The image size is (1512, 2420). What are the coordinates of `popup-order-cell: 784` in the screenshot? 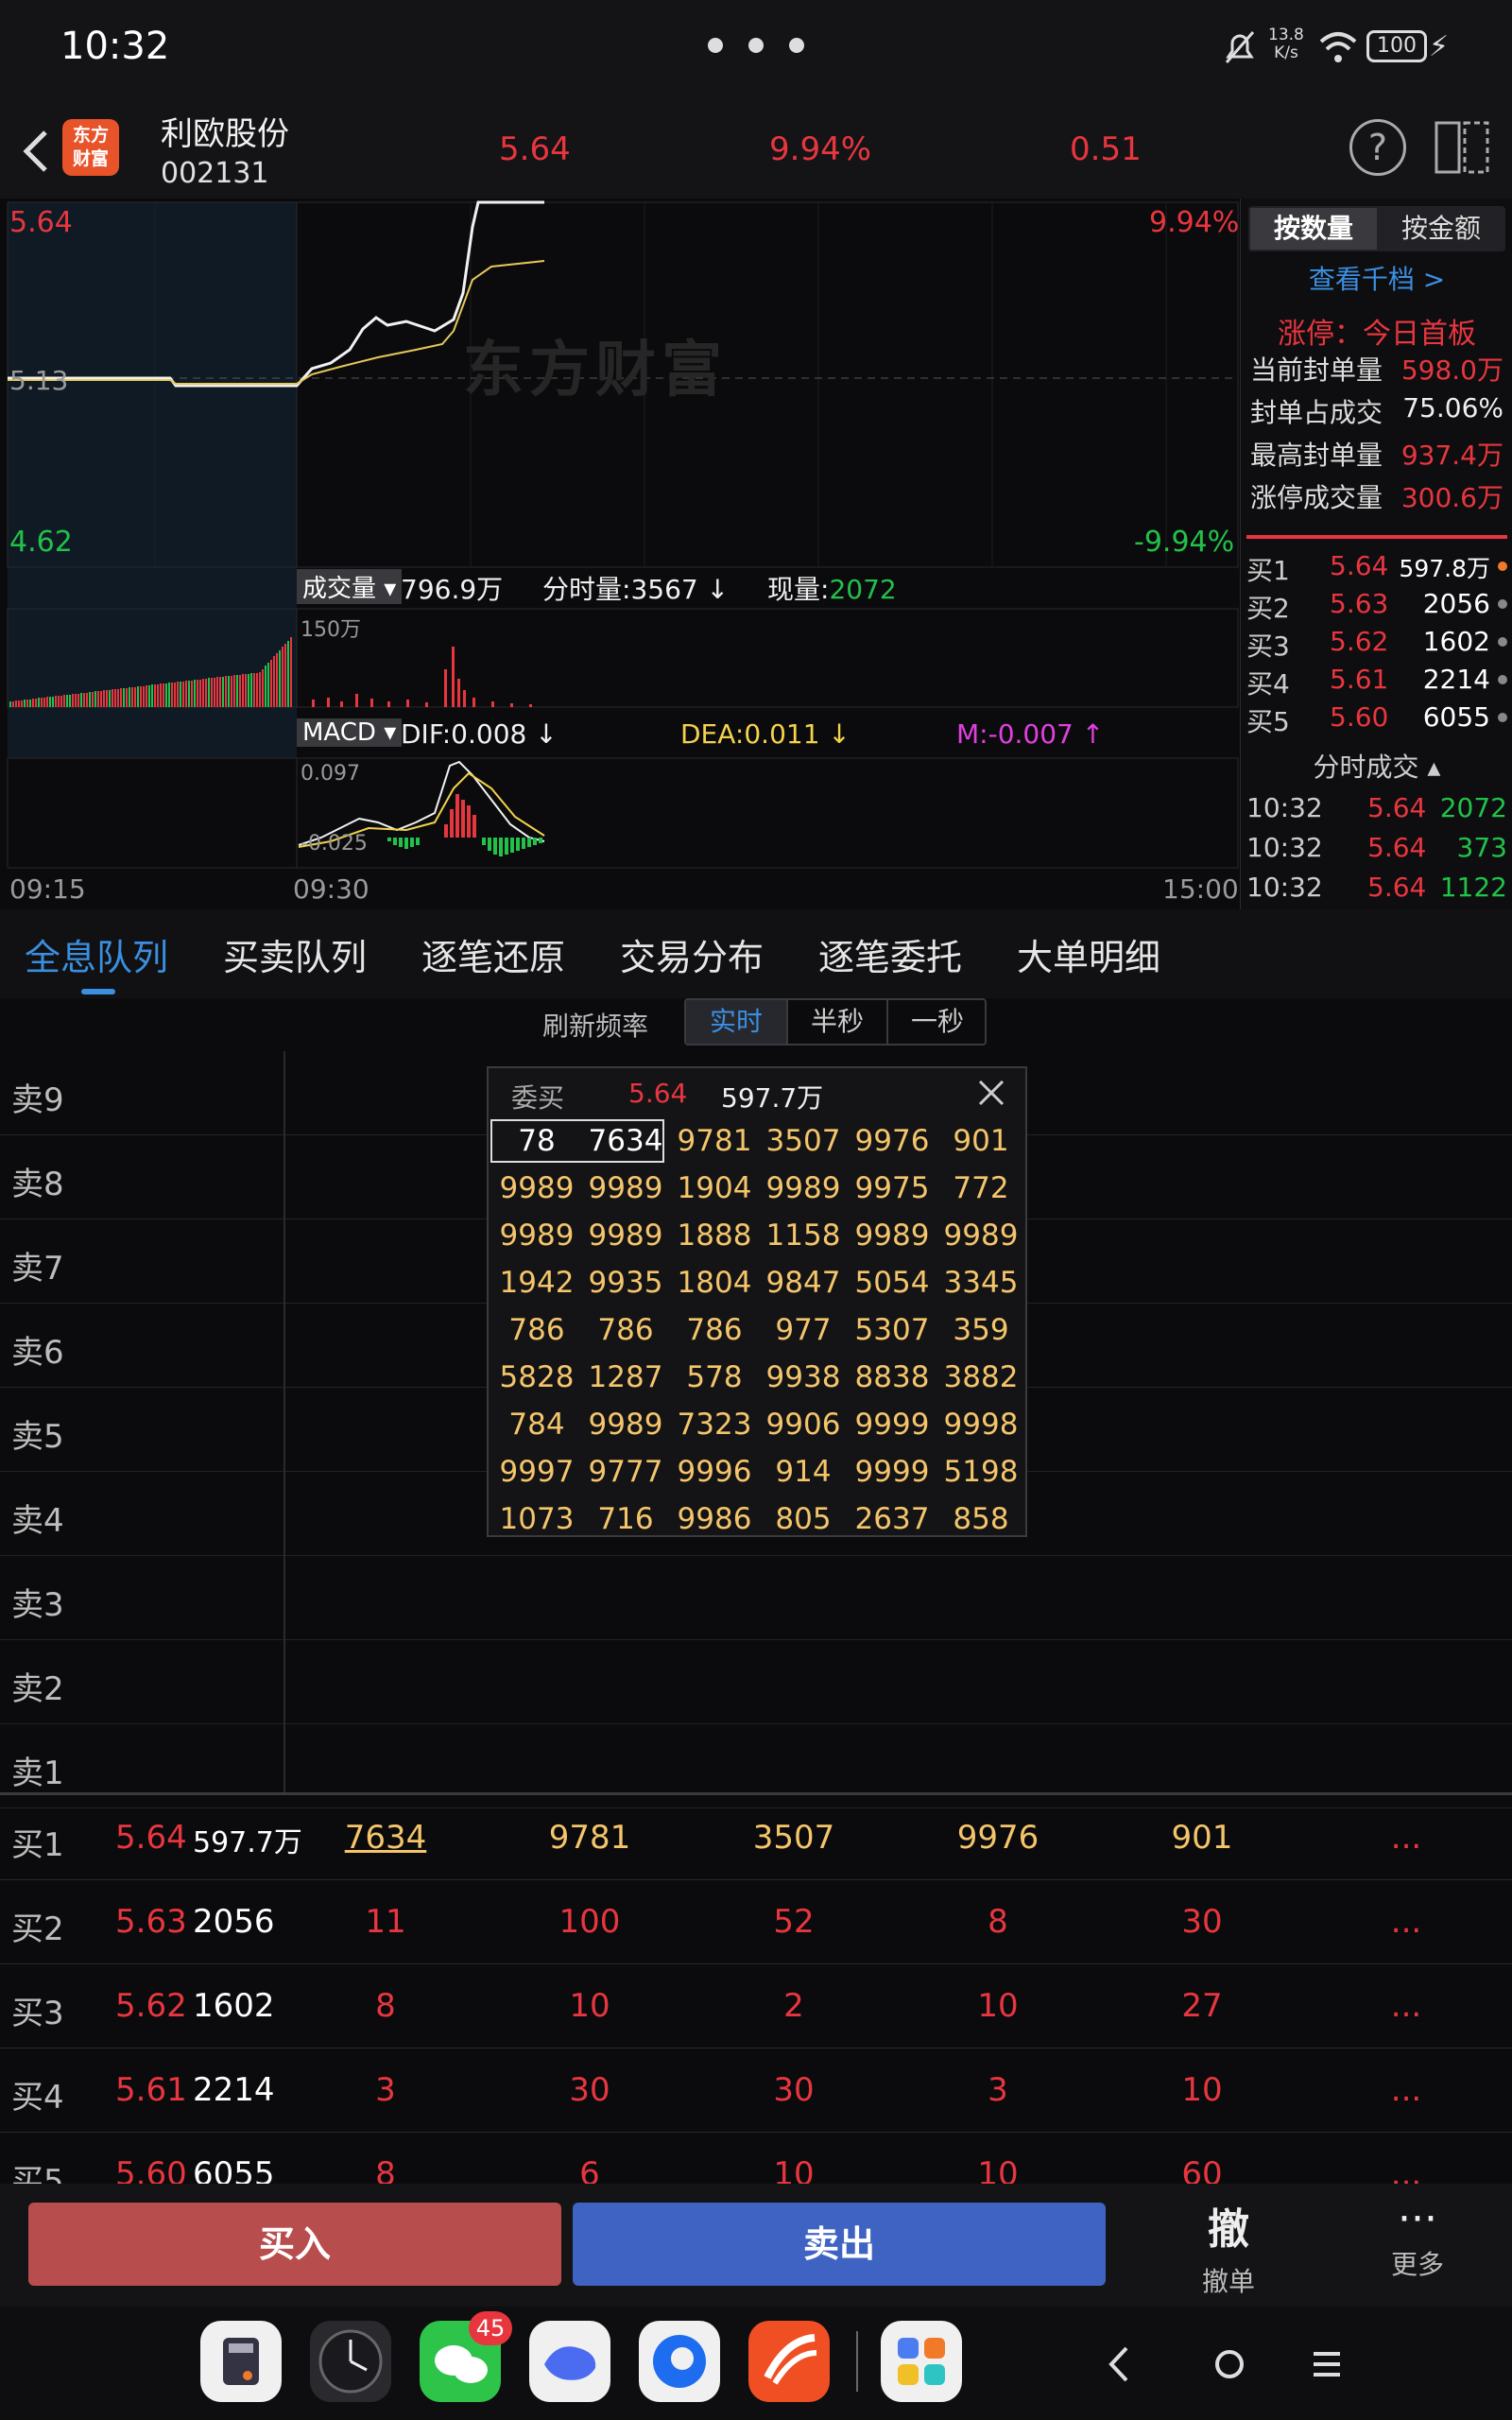 It's located at (536, 1424).